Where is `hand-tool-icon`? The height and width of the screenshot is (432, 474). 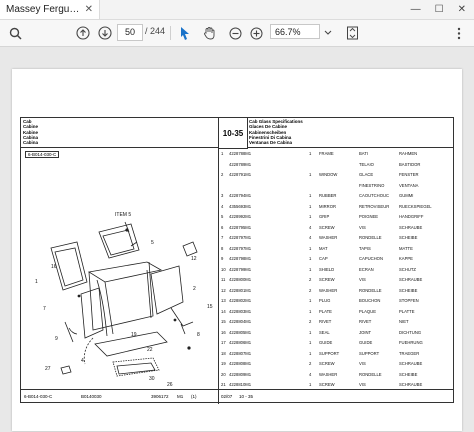
hand-tool-icon is located at coordinates (209, 33).